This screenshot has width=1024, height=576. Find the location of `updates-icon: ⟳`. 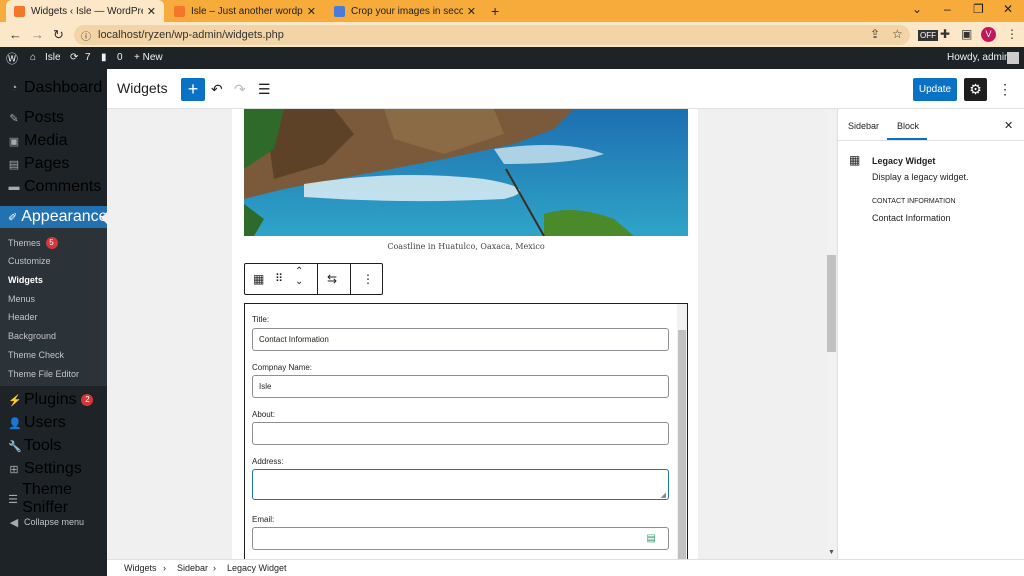

updates-icon: ⟳ is located at coordinates (74, 57).